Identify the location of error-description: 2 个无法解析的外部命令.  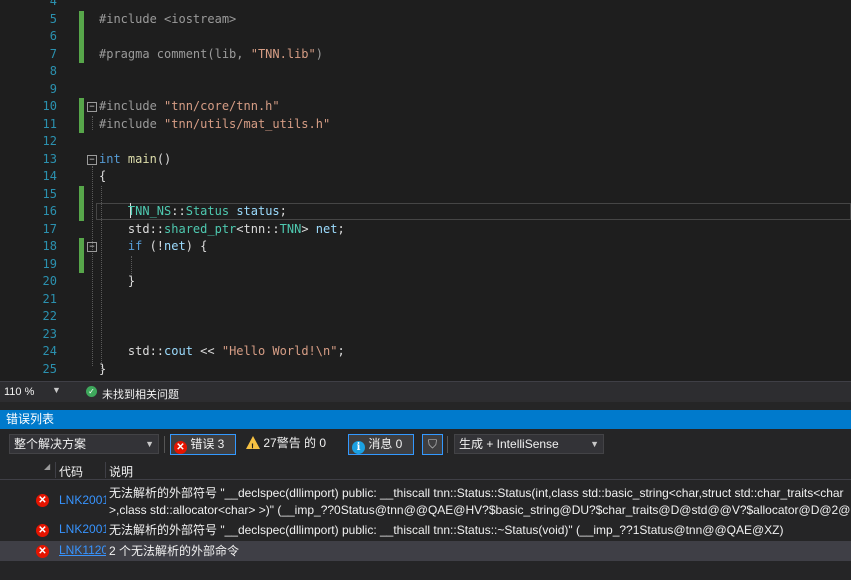
(174, 551).